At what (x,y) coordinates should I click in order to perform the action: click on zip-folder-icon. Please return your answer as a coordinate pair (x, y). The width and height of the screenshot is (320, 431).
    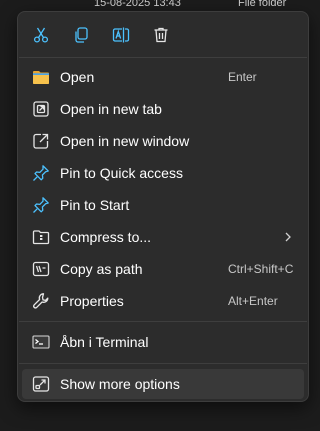
    Looking at the image, I should click on (41, 237).